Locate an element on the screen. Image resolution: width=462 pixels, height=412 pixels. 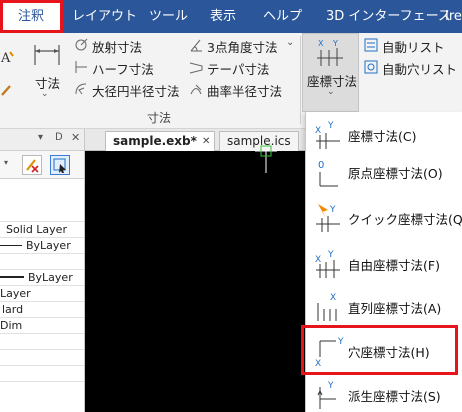
property-row: Dim is located at coordinates (42, 326).